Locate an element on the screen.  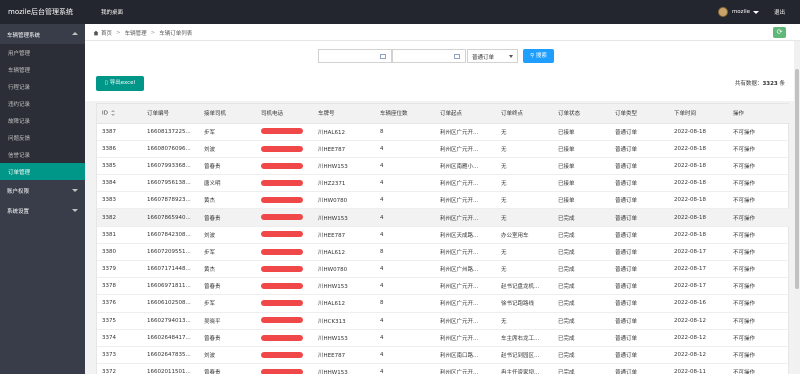
column-header: 订单类型 is located at coordinates (639, 114).